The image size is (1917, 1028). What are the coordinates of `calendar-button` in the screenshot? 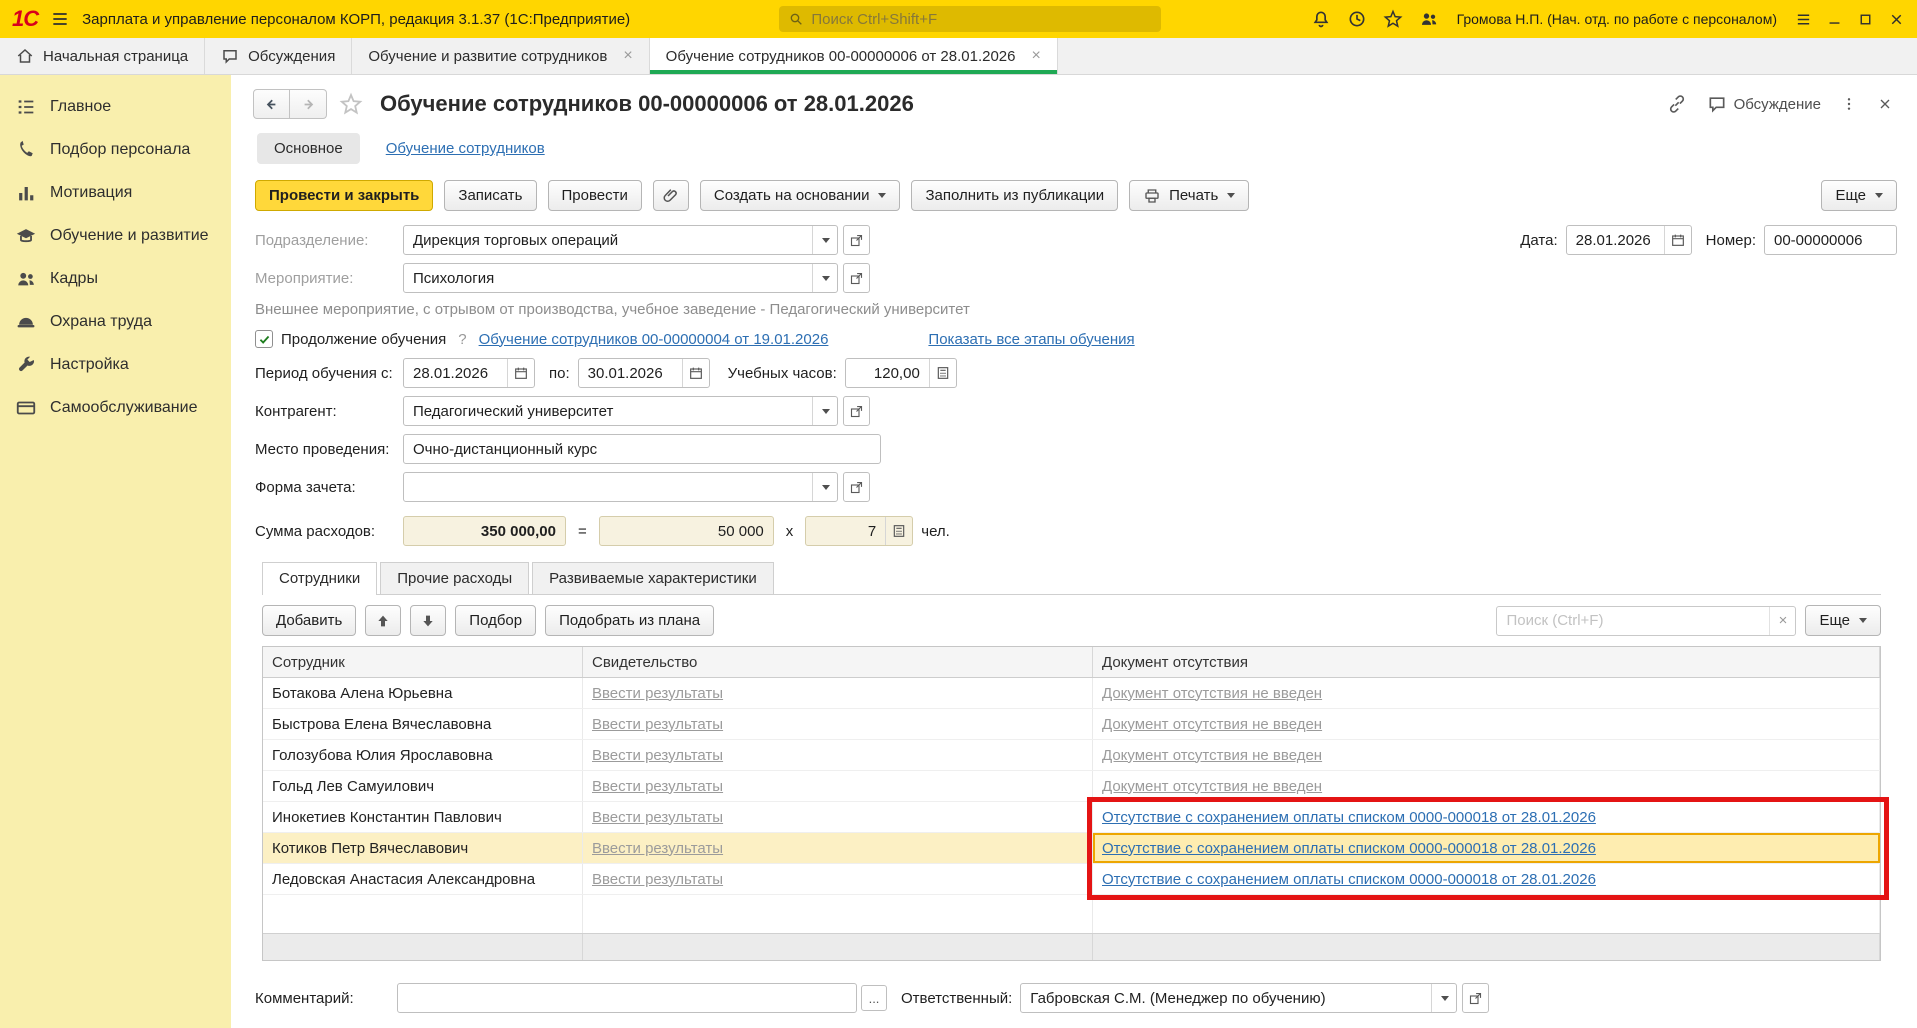 It's located at (1677, 240).